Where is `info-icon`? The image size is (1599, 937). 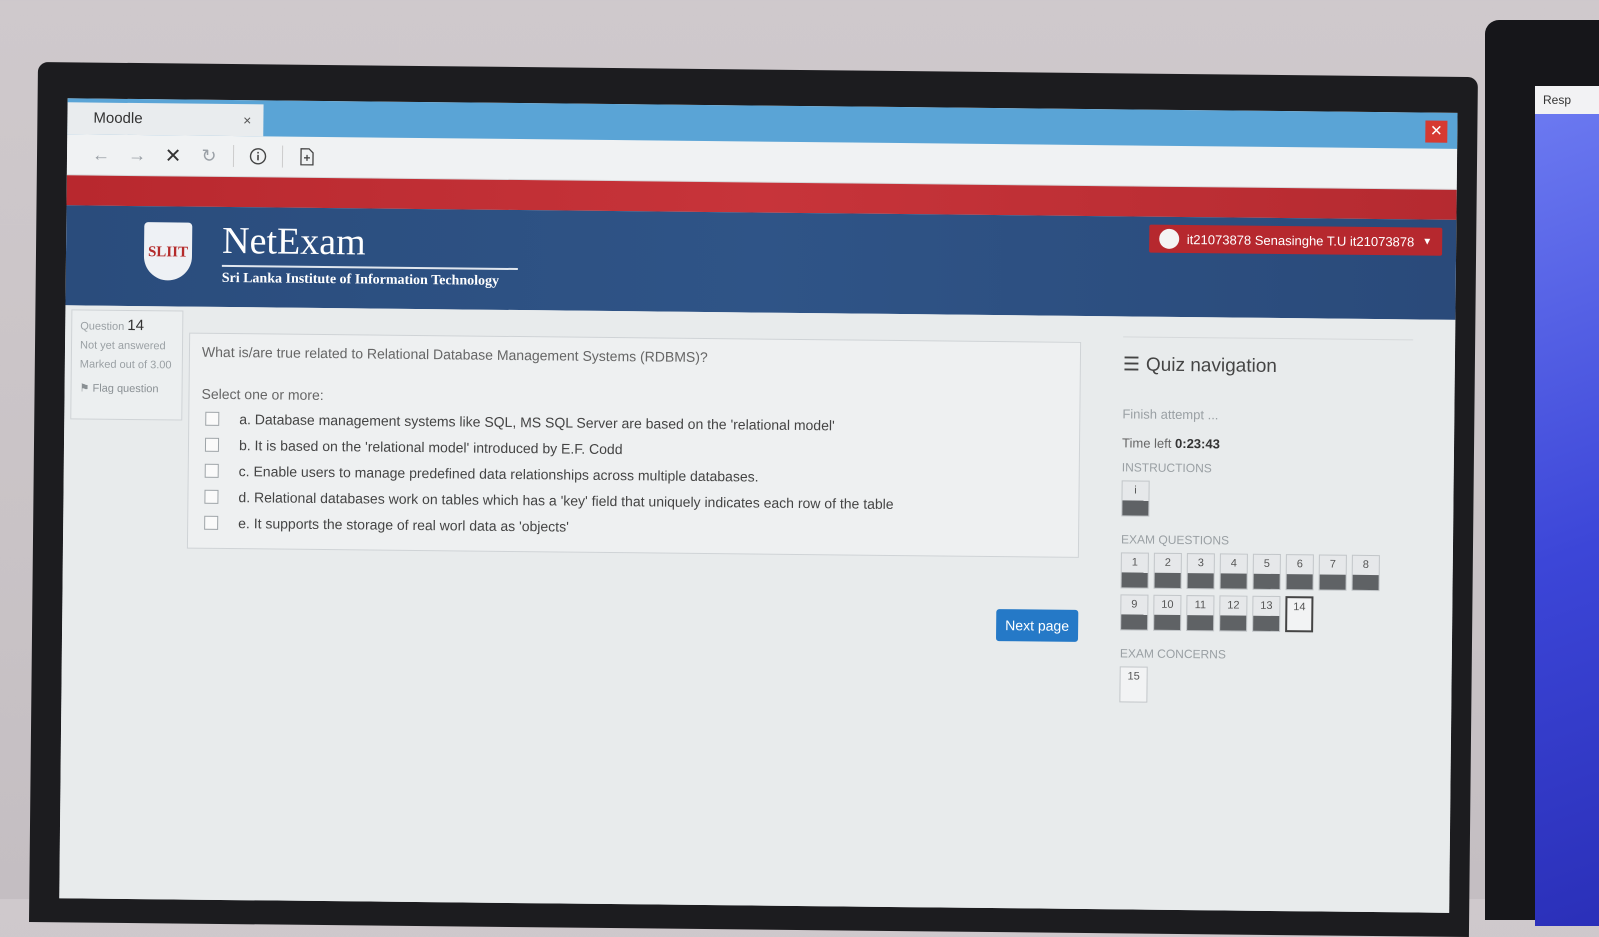 info-icon is located at coordinates (258, 156).